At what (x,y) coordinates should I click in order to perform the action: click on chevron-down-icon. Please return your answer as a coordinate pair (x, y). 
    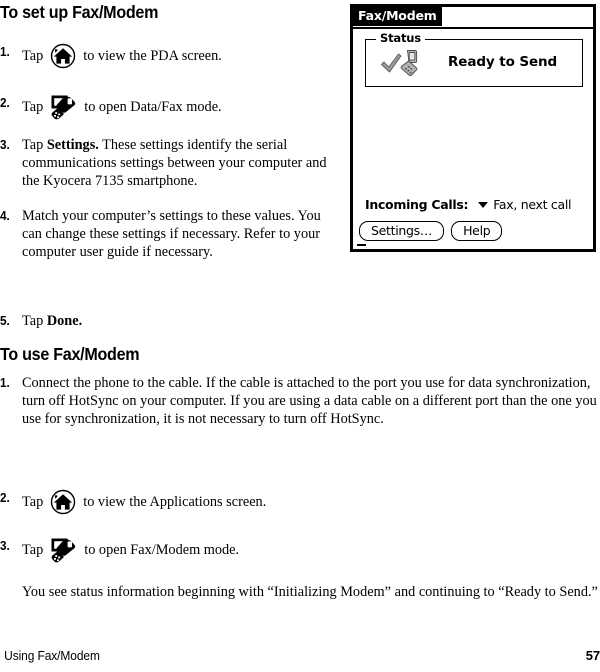
    Looking at the image, I should click on (483, 204).